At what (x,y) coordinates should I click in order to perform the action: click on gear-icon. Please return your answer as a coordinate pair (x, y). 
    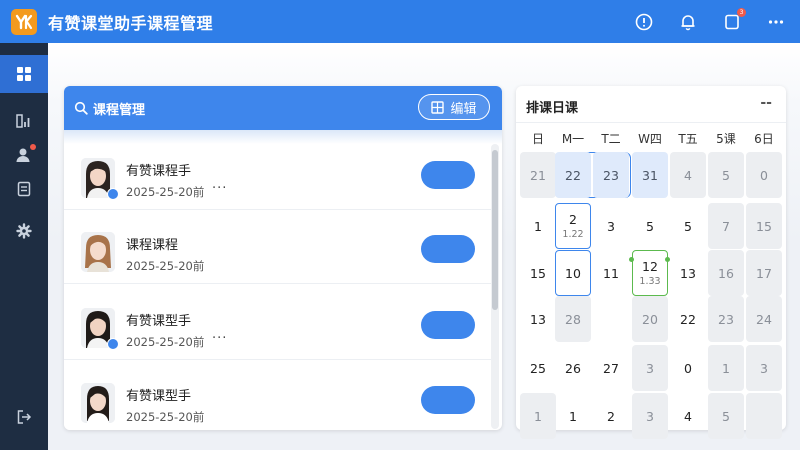
    Looking at the image, I should click on (24, 231).